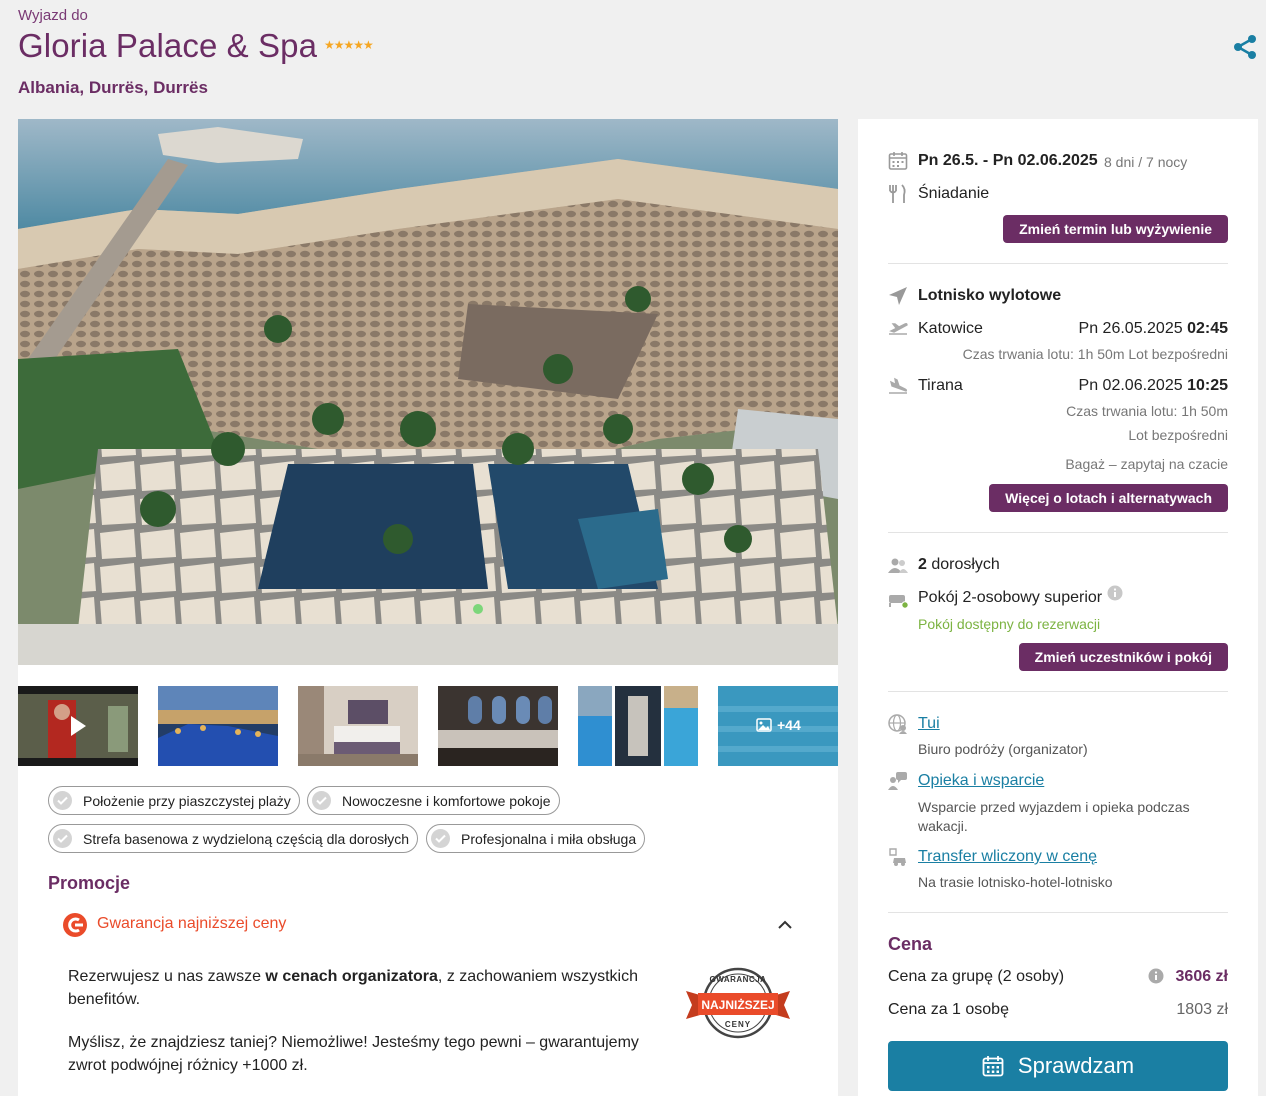 The image size is (1266, 1096). What do you see at coordinates (1009, 624) in the screenshot?
I see `room-availability: Pokój dostępny do rezerwacji` at bounding box center [1009, 624].